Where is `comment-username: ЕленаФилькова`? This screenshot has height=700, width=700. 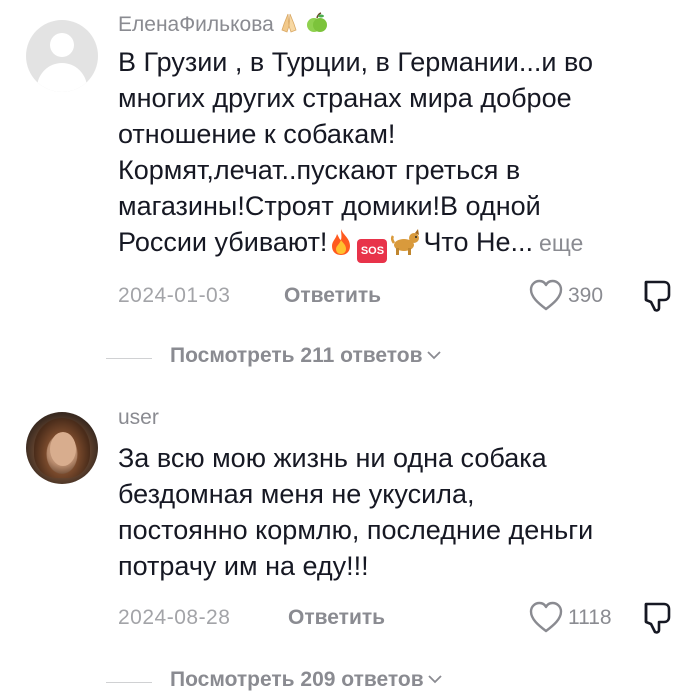
comment-username: ЕленаФилькова is located at coordinates (223, 26).